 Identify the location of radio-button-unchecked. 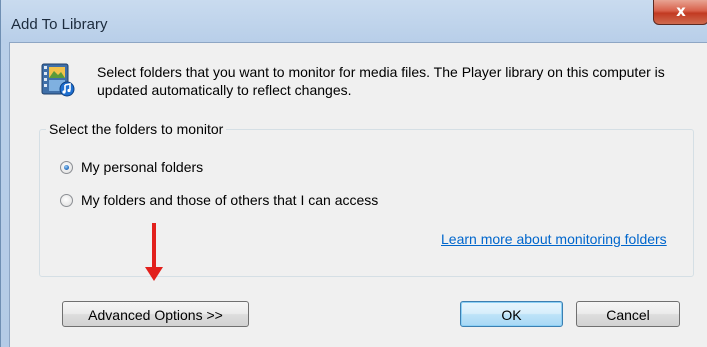
(66, 200).